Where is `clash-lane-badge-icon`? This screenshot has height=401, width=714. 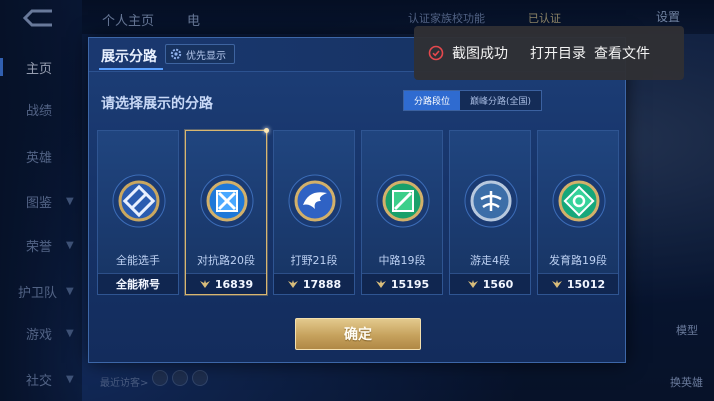 clash-lane-badge-icon is located at coordinates (227, 201).